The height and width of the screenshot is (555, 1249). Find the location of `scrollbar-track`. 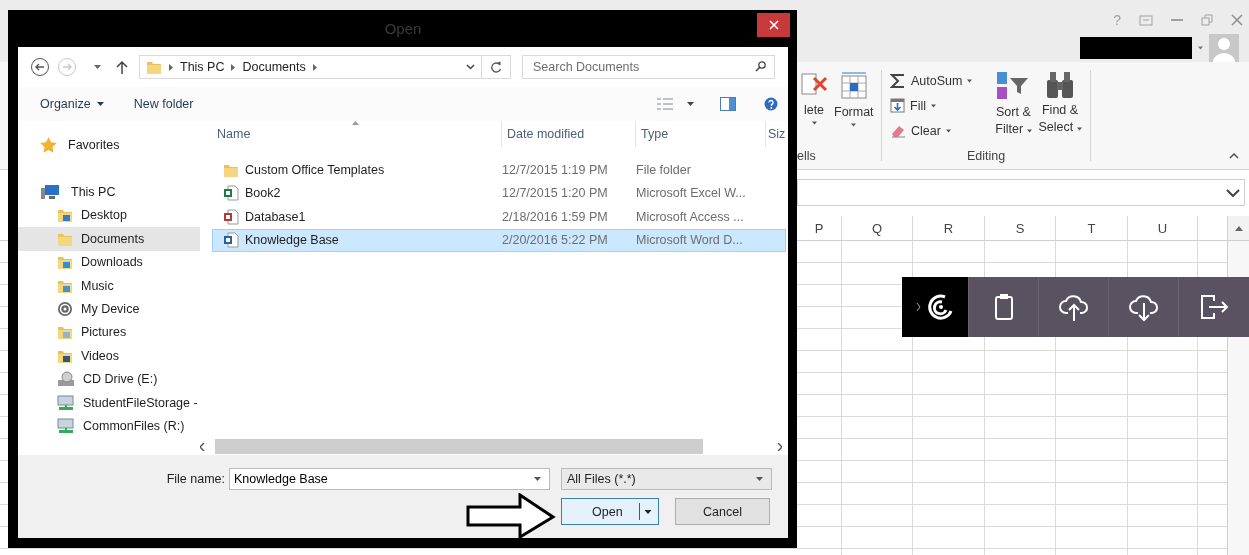

scrollbar-track is located at coordinates (1238, 446).